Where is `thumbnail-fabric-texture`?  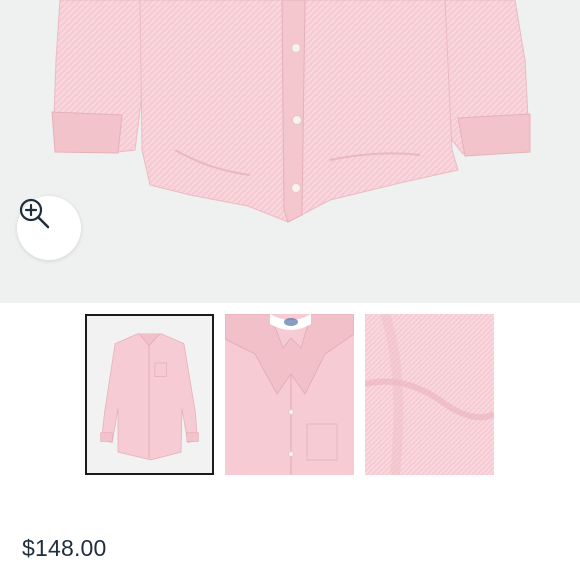
thumbnail-fabric-texture is located at coordinates (429, 394).